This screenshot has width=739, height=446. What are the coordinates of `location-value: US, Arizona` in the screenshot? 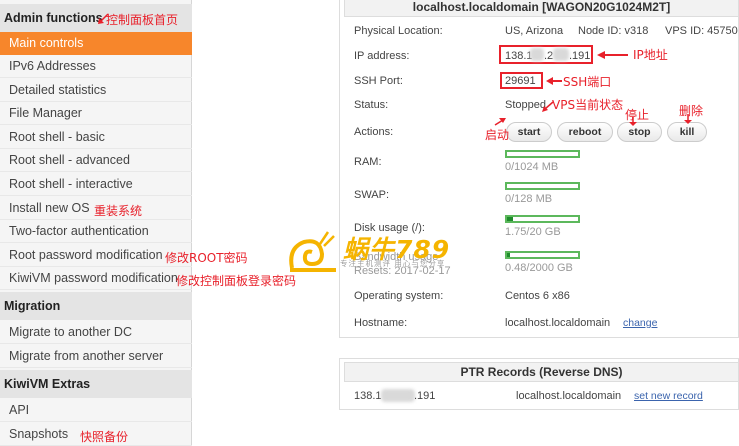 It's located at (534, 31).